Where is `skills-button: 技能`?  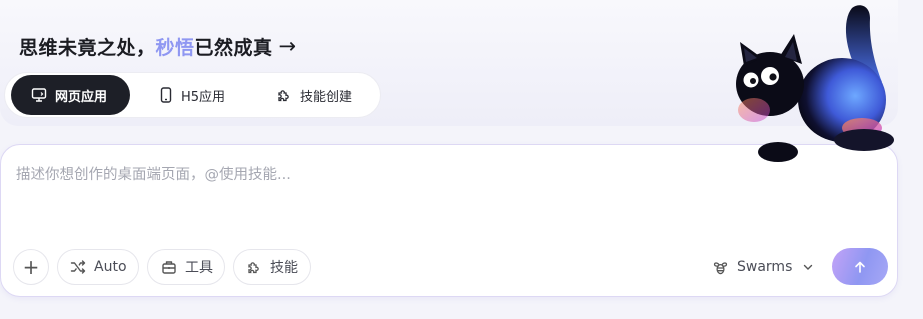 skills-button: 技能 is located at coordinates (272, 267).